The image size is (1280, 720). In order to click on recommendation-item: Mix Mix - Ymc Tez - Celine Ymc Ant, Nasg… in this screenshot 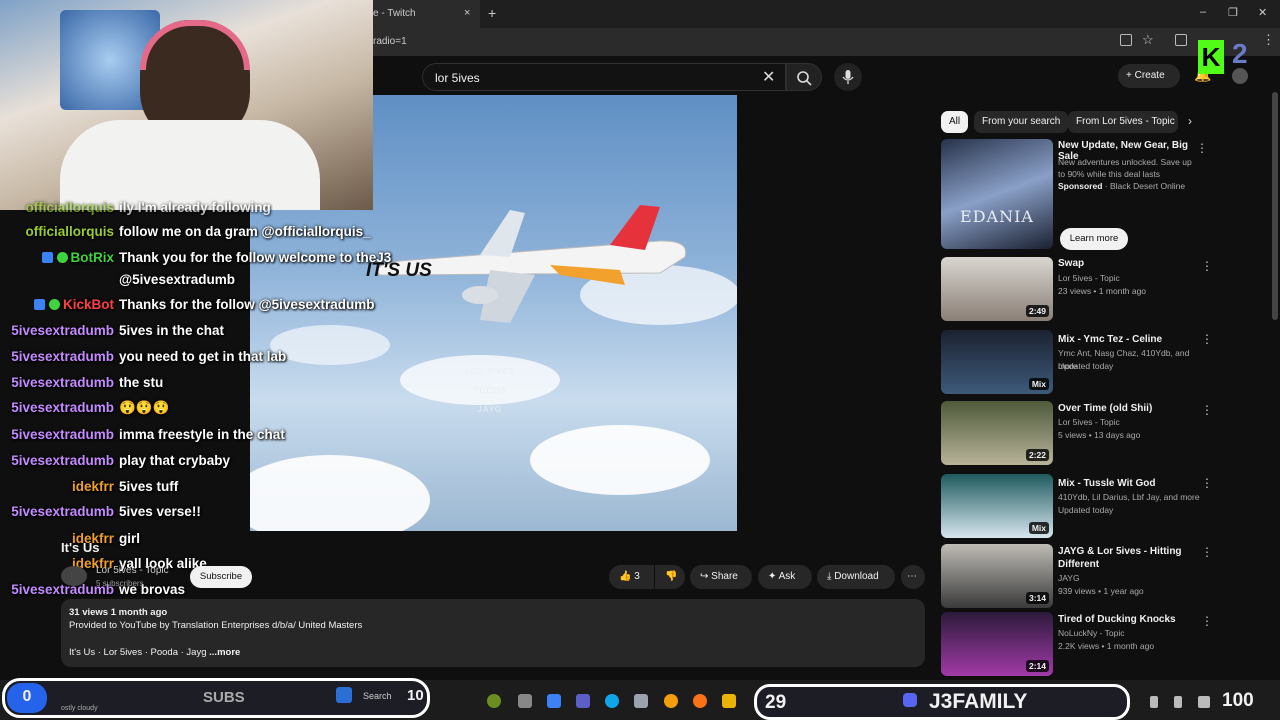, I will do `click(1077, 362)`.